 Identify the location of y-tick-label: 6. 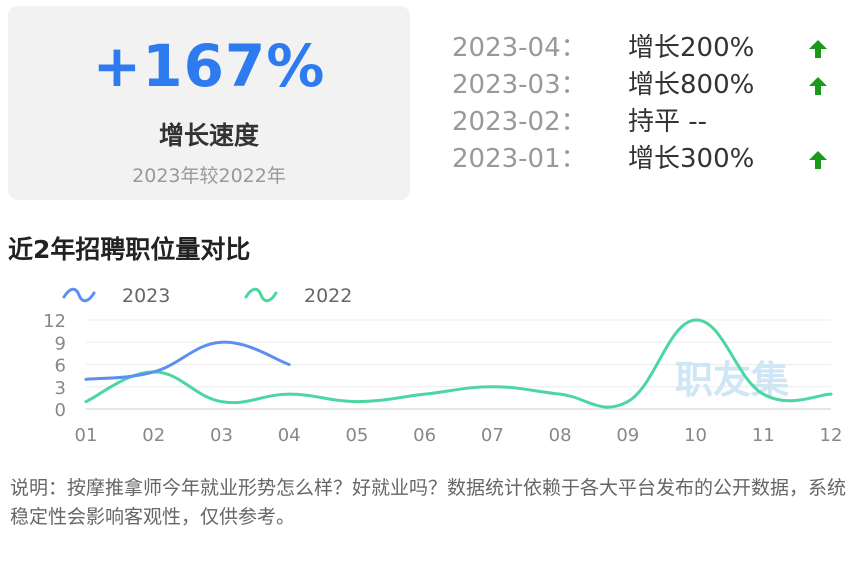
(60, 366).